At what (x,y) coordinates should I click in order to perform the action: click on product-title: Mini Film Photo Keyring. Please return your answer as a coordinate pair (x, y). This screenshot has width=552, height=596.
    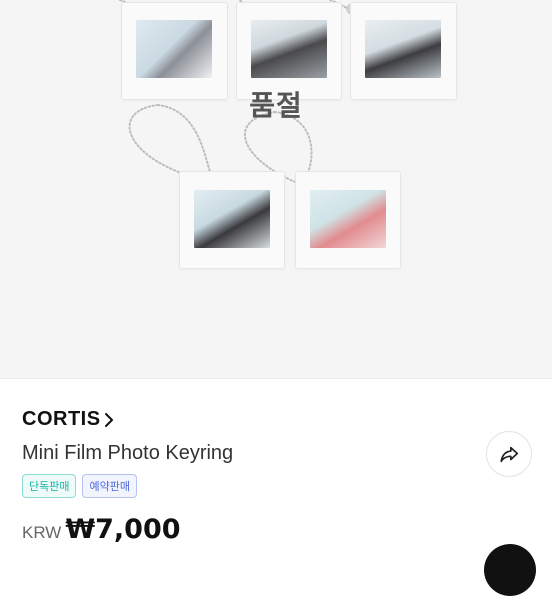
    Looking at the image, I should click on (128, 453).